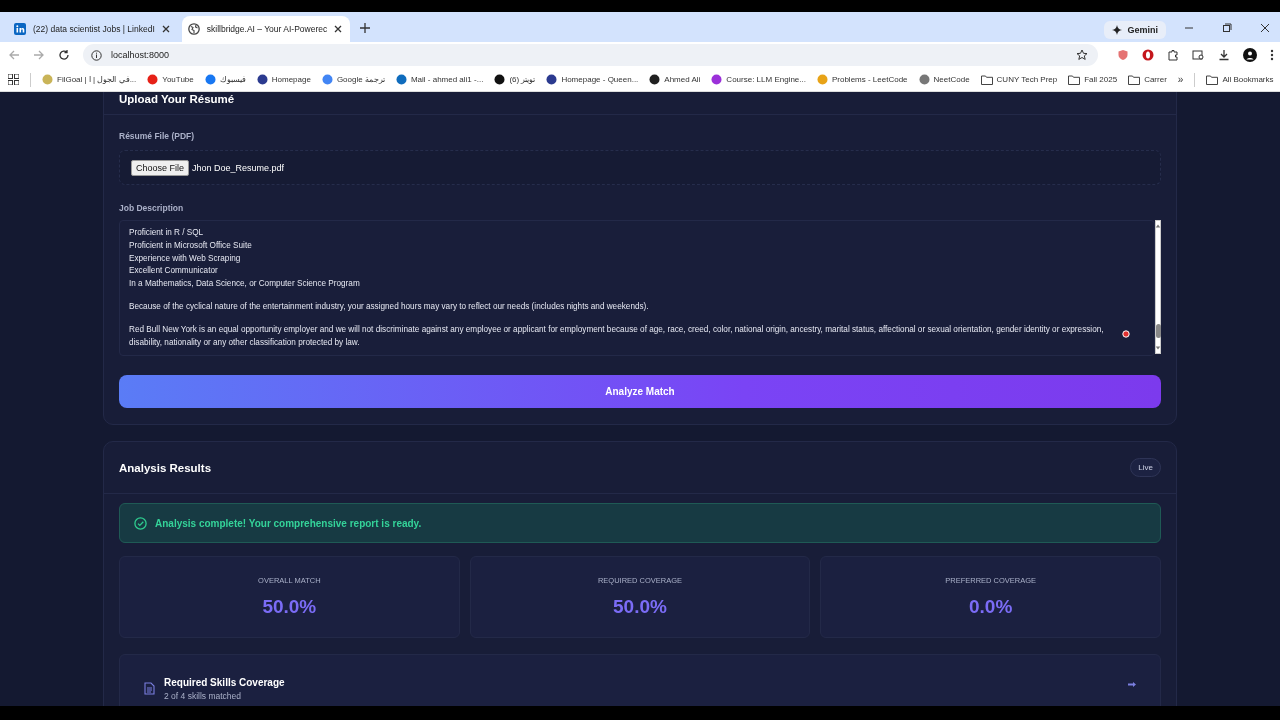  I want to click on file-name: Jhon Doe_Resume.pdf, so click(238, 167).